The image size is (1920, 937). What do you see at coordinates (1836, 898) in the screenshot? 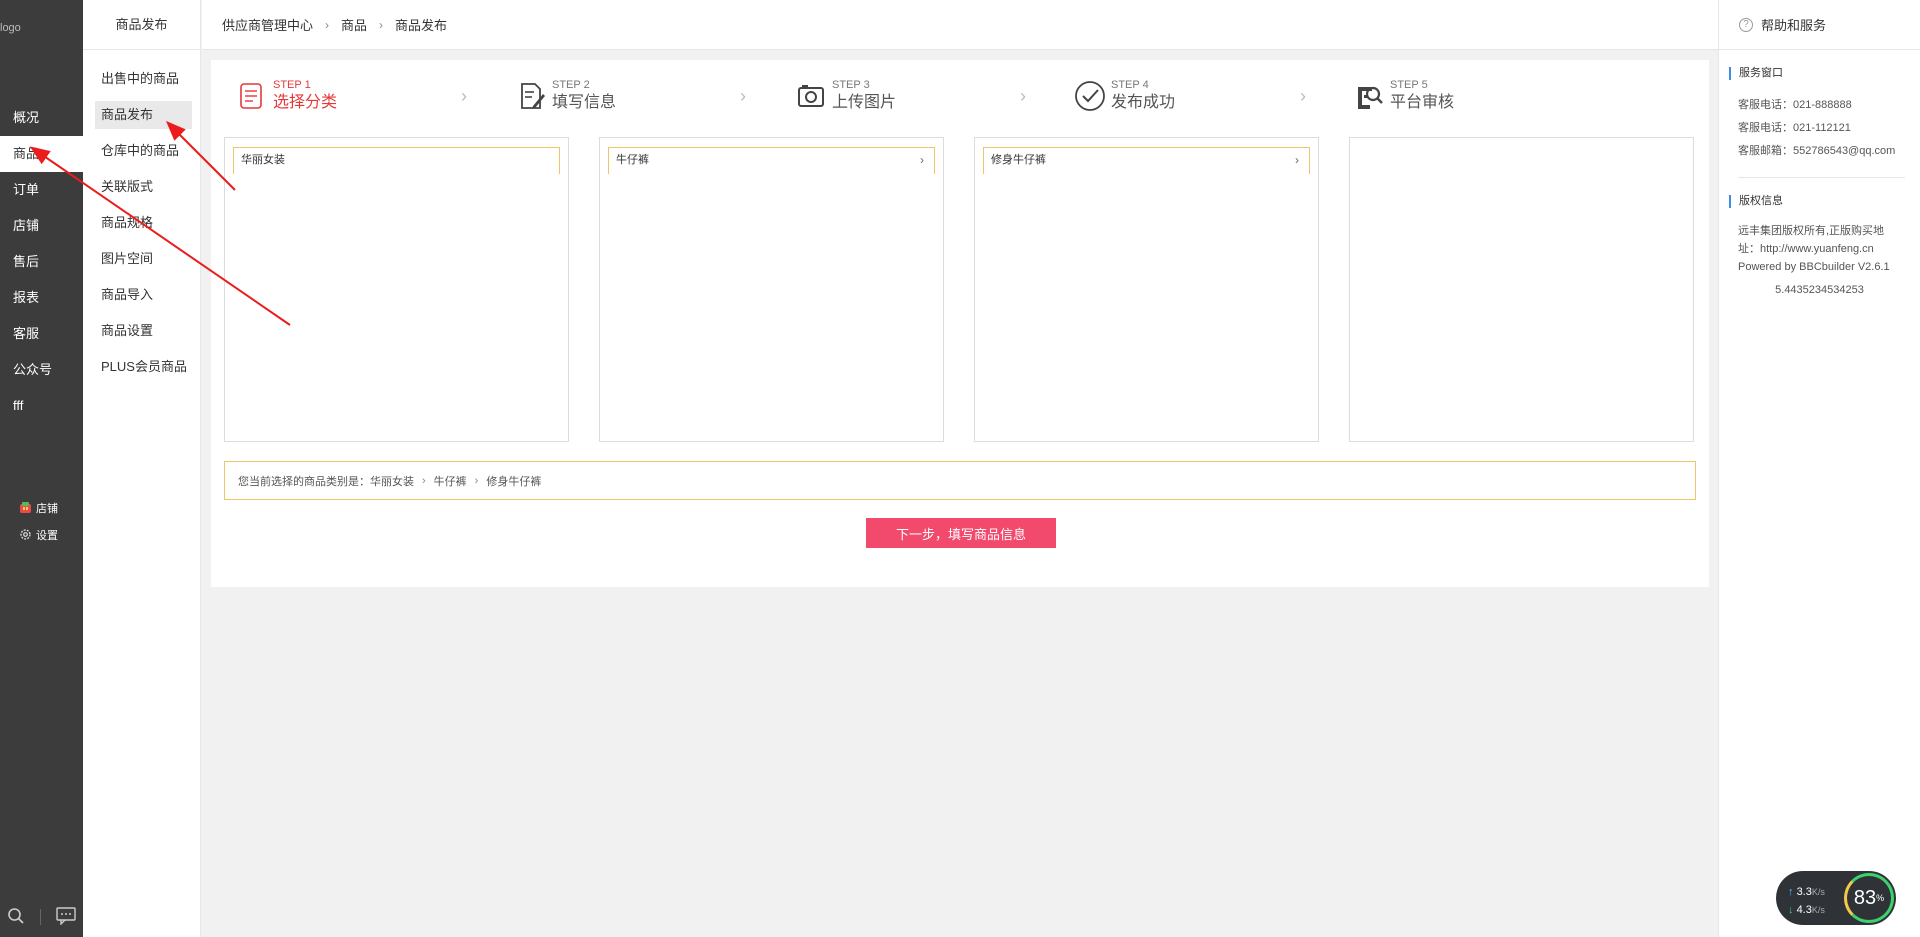
I see `network-speed-widget: ↑ 3.3K/s ↓ 4.3K/s 83%` at bounding box center [1836, 898].